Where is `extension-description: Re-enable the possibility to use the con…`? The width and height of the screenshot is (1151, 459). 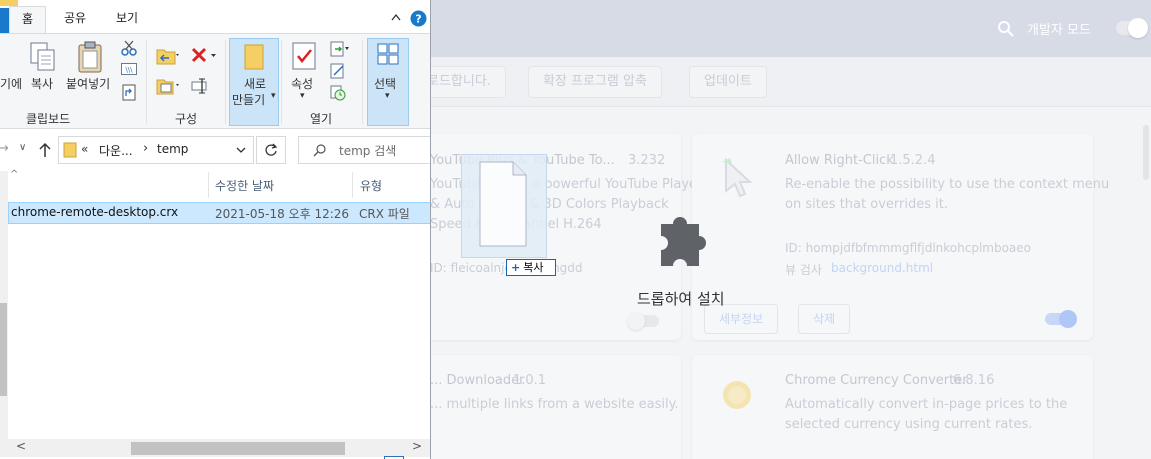
extension-description: Re-enable the possibility to use the con… is located at coordinates (947, 184).